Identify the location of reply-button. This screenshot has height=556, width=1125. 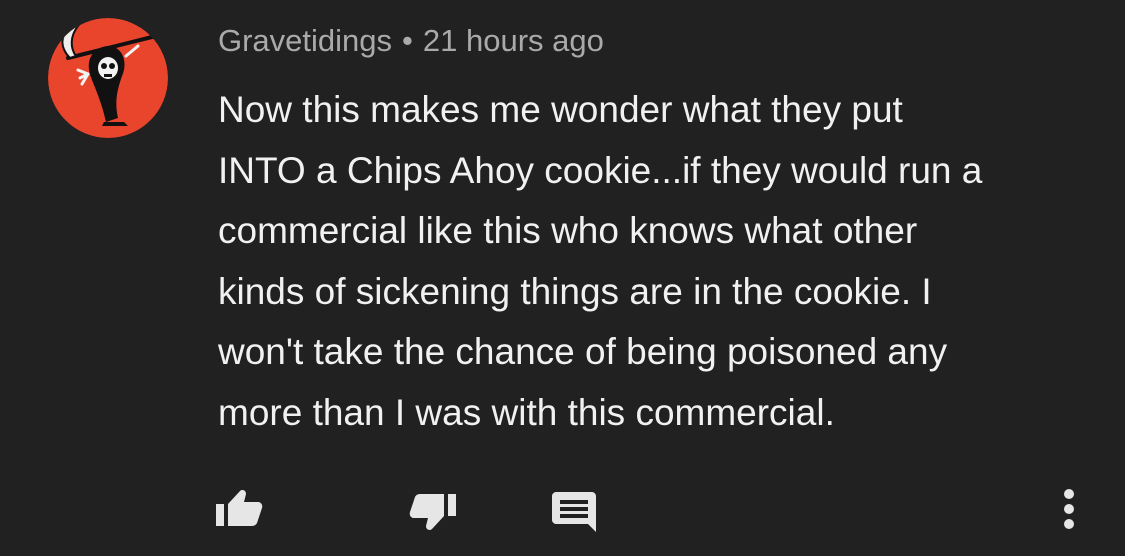
(575, 512).